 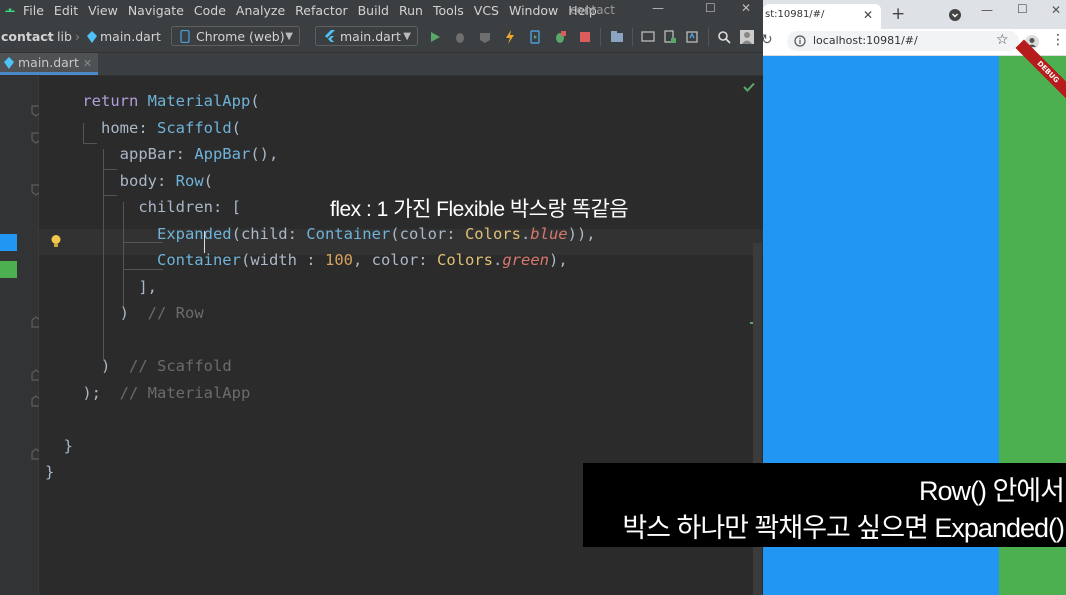 I want to click on code-token: Scaffold, so click(x=194, y=128).